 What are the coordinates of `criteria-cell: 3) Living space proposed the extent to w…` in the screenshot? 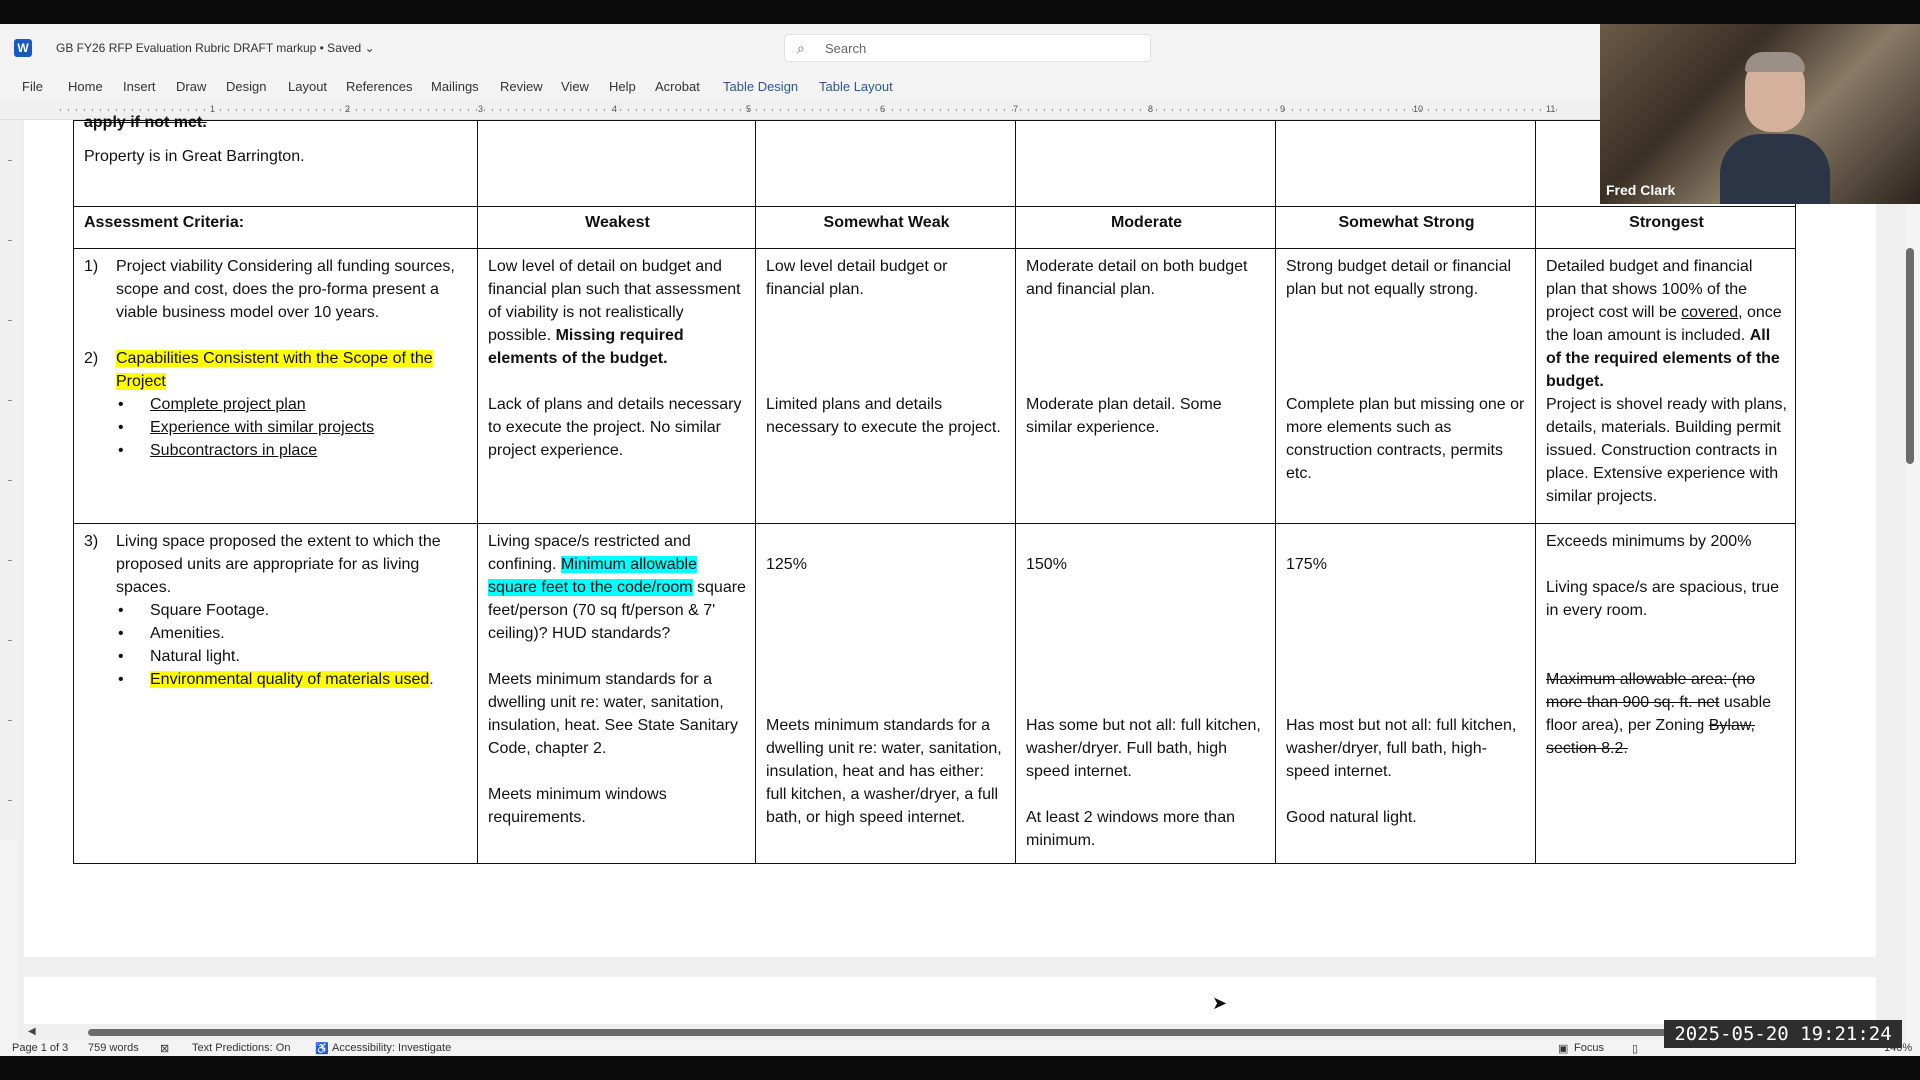 It's located at (275, 693).